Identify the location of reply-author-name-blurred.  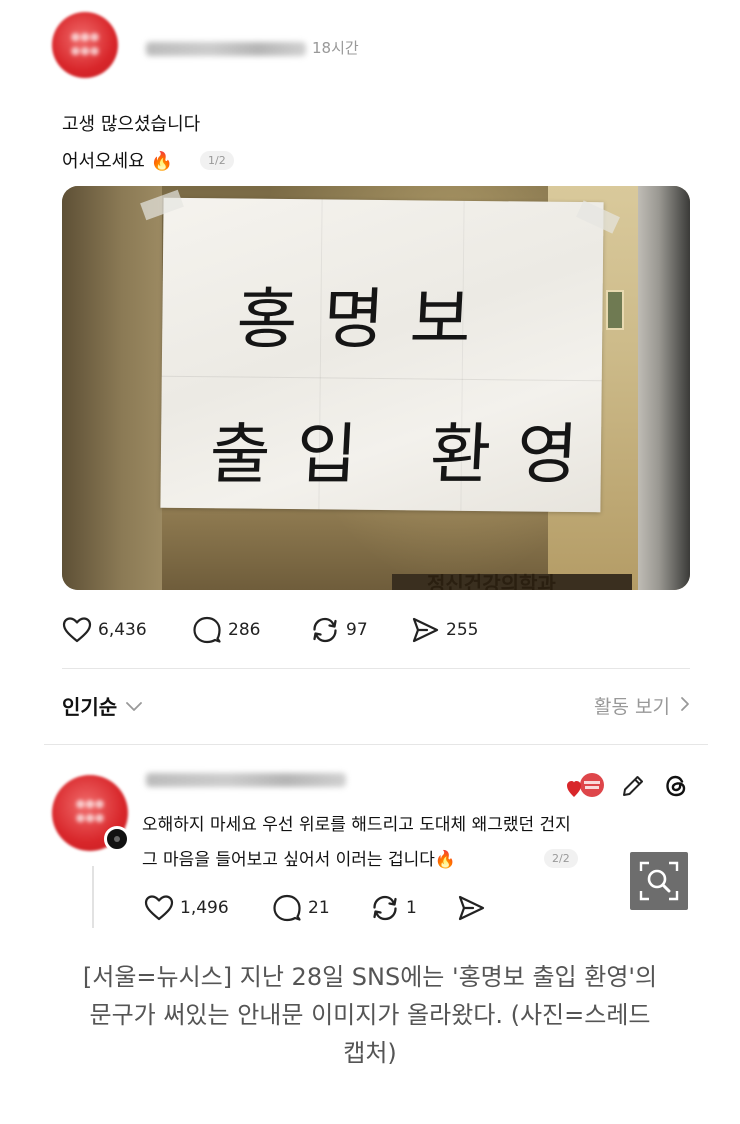
(246, 780).